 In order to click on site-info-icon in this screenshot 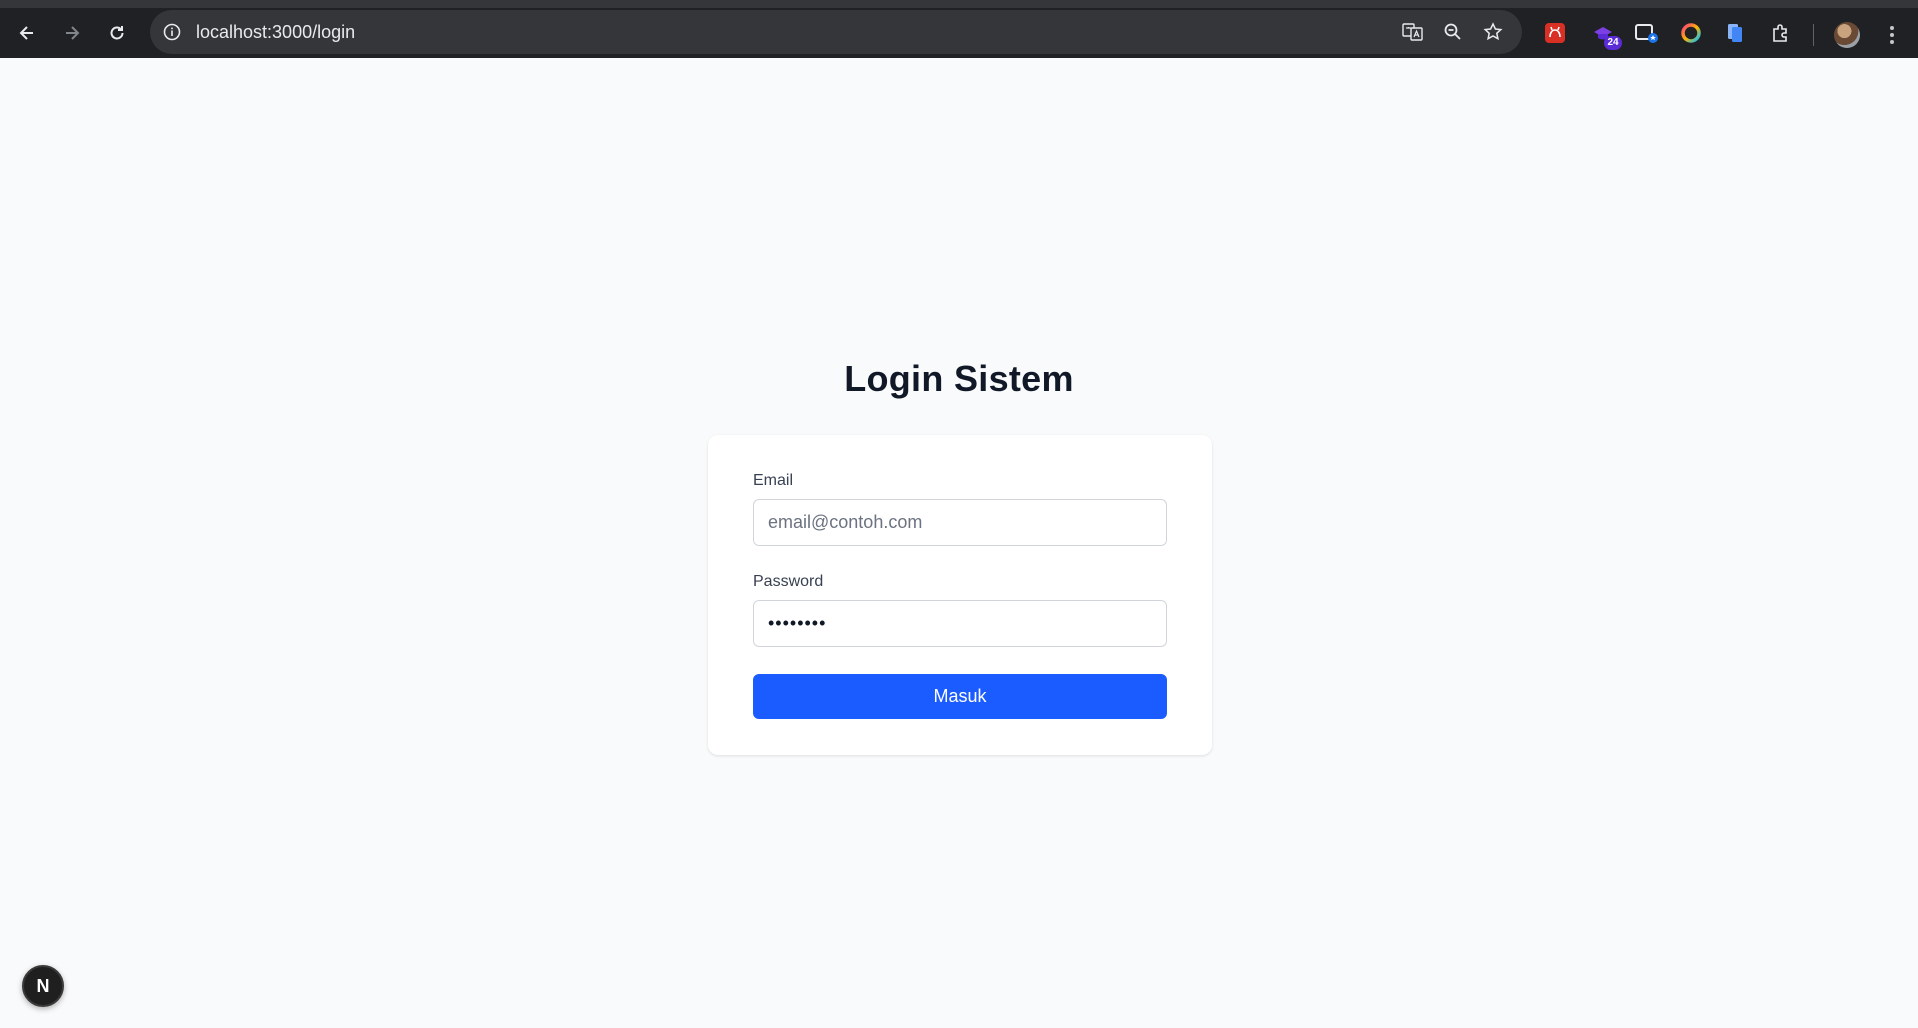, I will do `click(172, 32)`.